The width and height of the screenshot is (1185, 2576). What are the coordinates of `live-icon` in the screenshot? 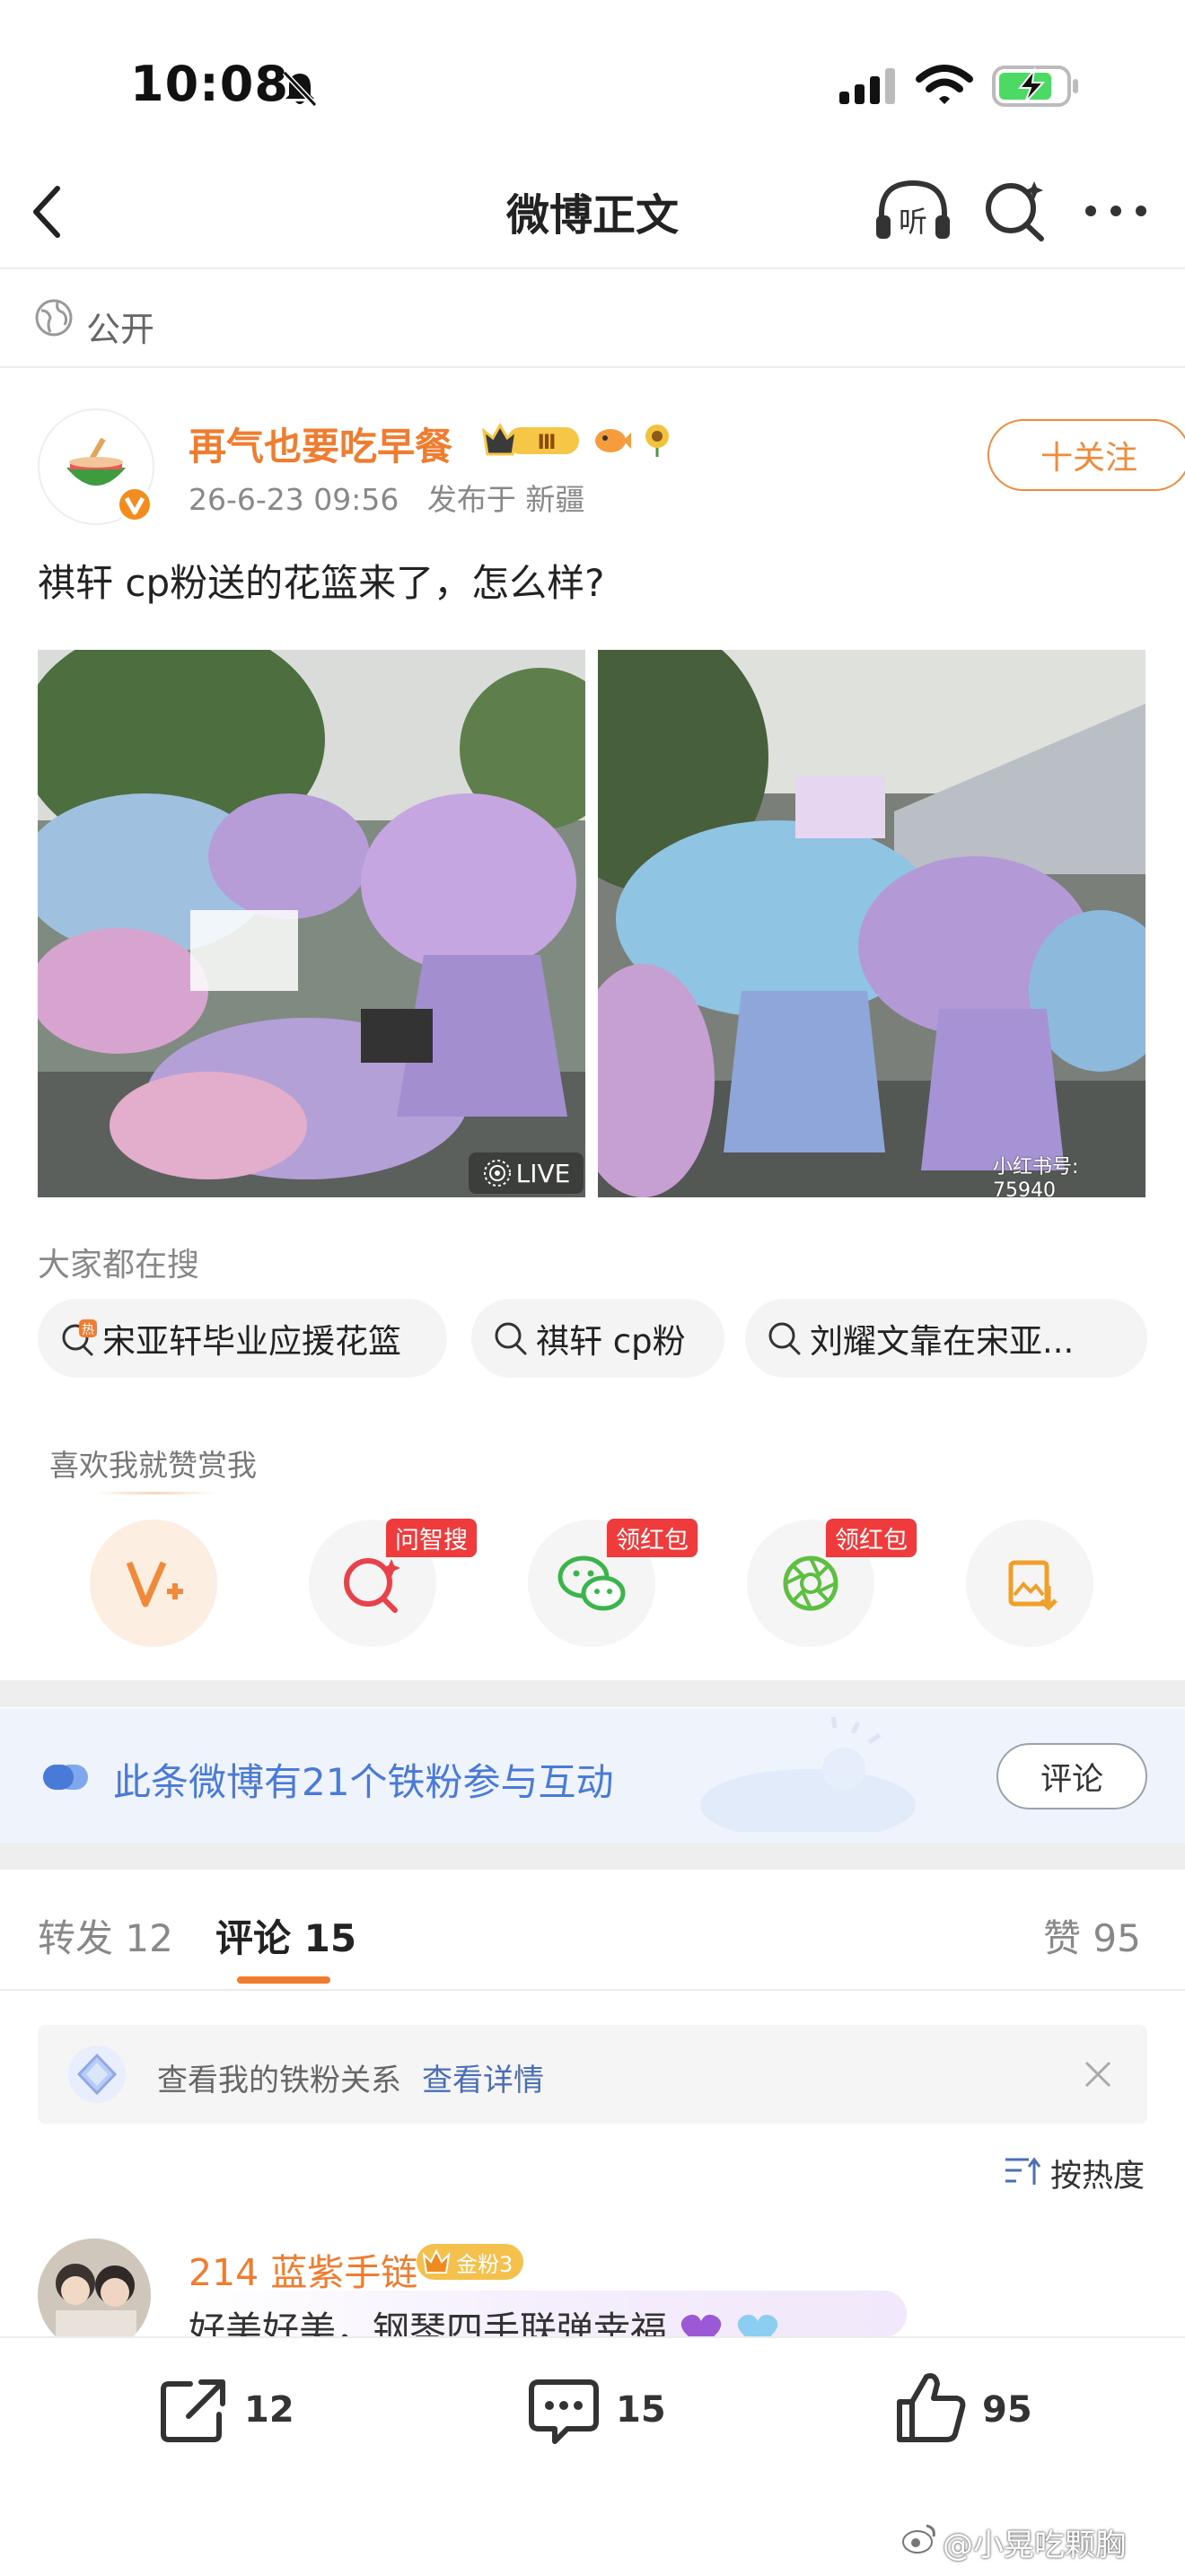 It's located at (497, 1173).